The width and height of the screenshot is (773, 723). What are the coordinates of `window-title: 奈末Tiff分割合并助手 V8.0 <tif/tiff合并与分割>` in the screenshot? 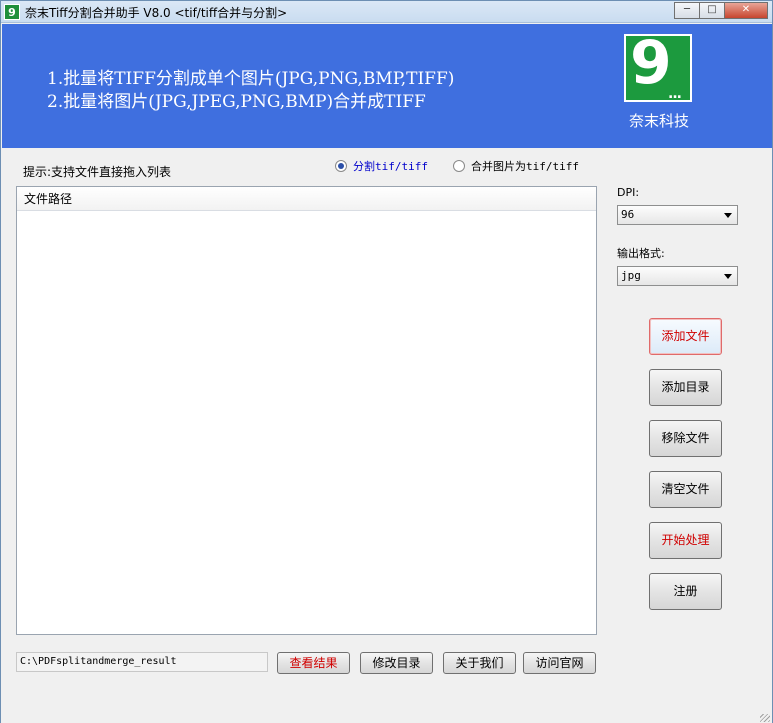 It's located at (156, 13).